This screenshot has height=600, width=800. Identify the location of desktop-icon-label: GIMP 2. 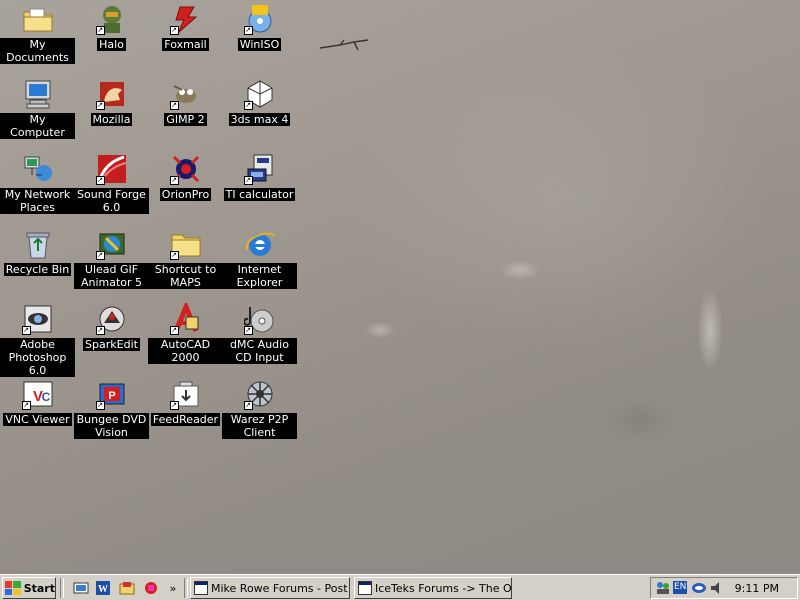
(185, 119).